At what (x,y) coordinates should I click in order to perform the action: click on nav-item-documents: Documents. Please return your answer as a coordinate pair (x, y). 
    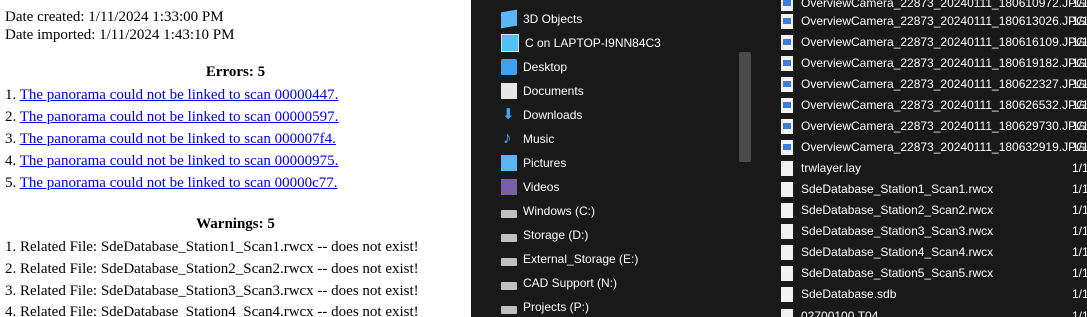
    Looking at the image, I should click on (542, 91).